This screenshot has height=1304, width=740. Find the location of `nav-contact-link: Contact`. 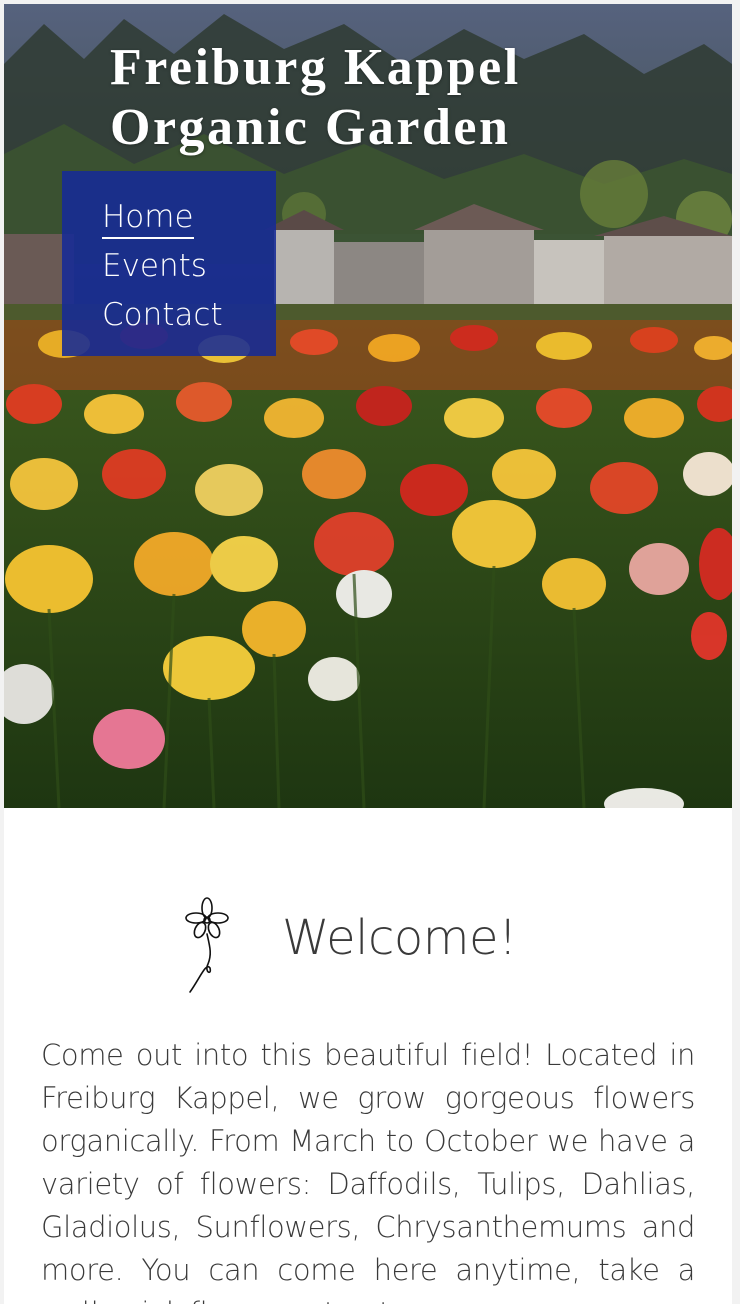

nav-contact-link: Contact is located at coordinates (189, 315).